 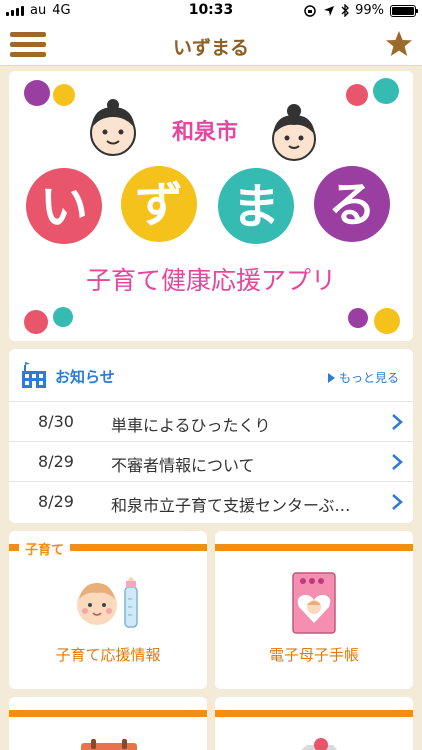 What do you see at coordinates (331, 377) in the screenshot?
I see `play-triangle-icon` at bounding box center [331, 377].